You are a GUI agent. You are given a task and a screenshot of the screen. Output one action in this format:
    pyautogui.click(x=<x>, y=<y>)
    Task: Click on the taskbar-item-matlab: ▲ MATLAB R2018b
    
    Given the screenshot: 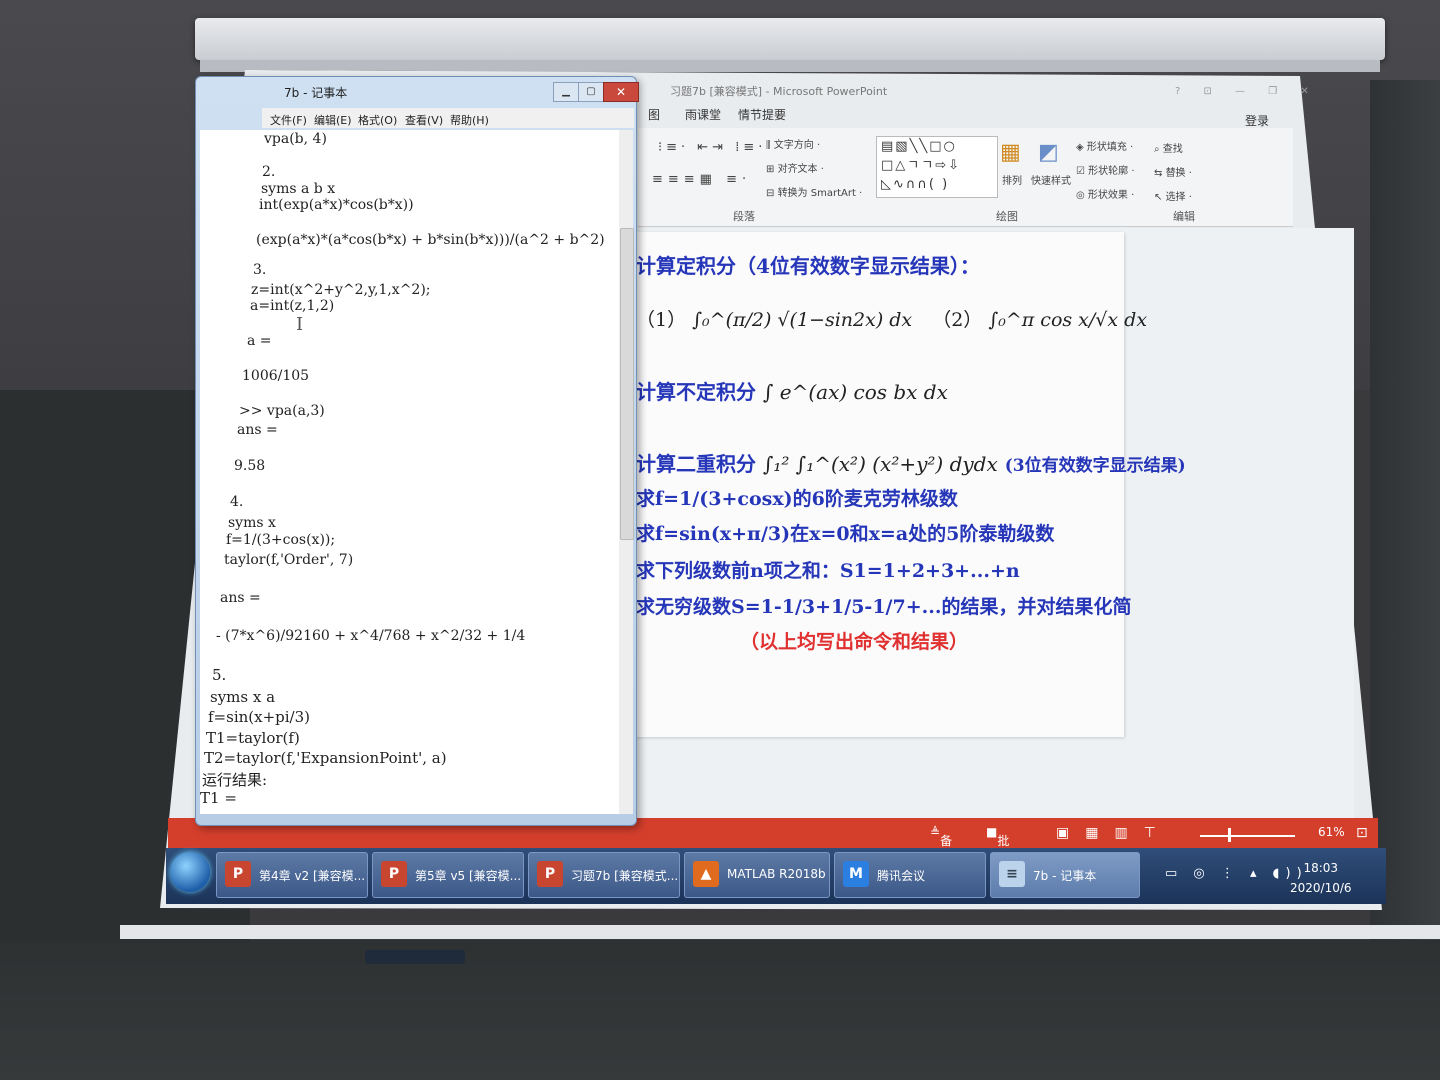 What is the action you would take?
    pyautogui.click(x=757, y=875)
    